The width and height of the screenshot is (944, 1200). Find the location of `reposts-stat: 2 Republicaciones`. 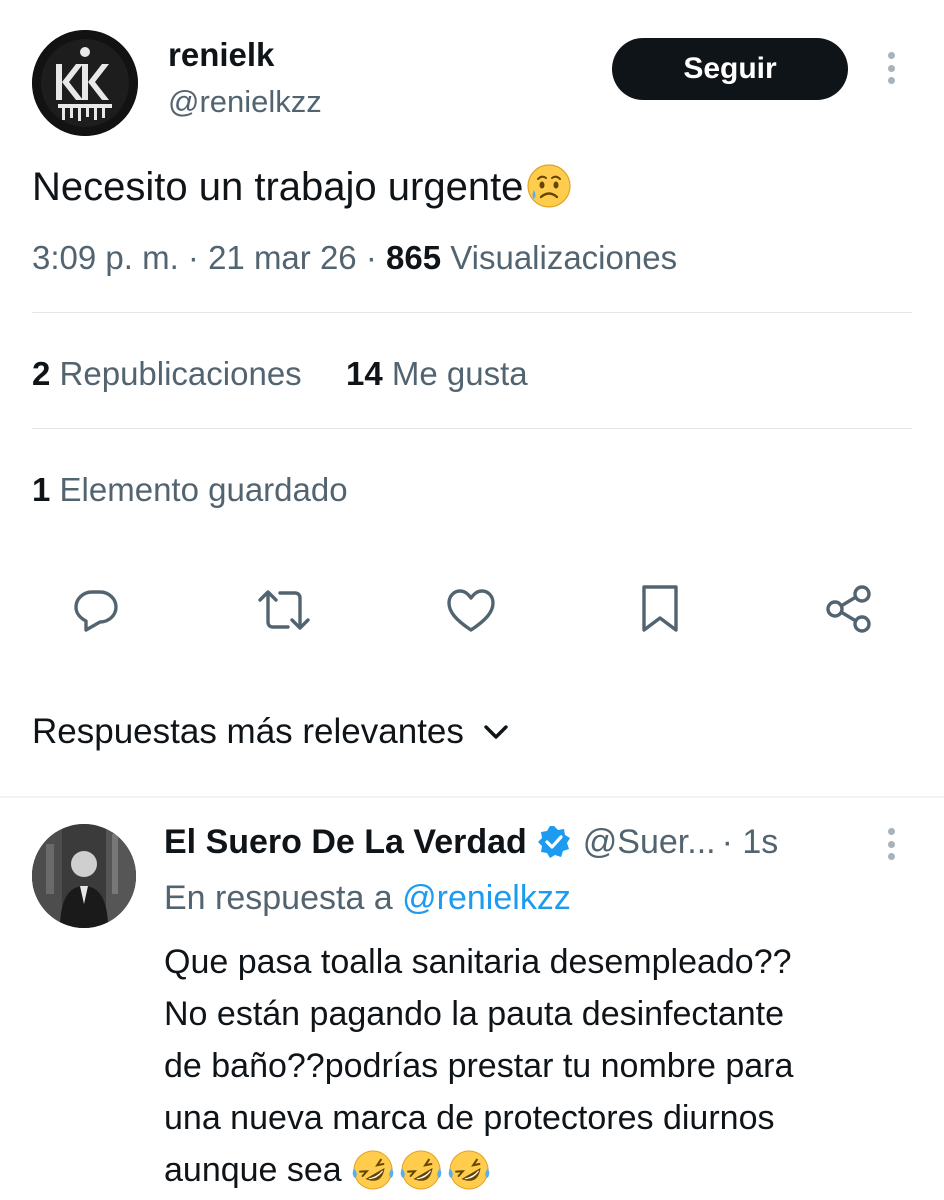

reposts-stat: 2 Republicaciones is located at coordinates (167, 373).